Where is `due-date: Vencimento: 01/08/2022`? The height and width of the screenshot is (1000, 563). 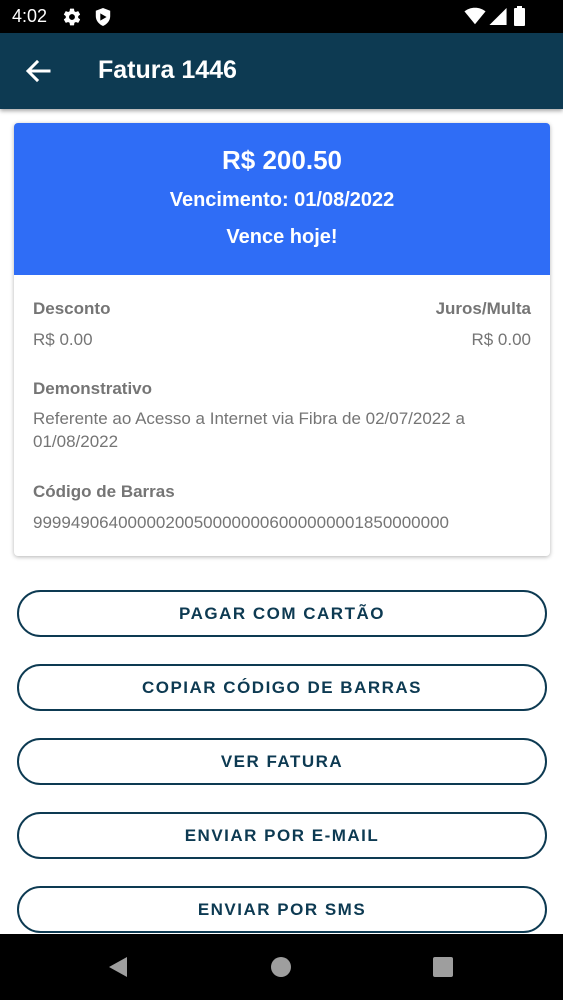
due-date: Vencimento: 01/08/2022 is located at coordinates (282, 200).